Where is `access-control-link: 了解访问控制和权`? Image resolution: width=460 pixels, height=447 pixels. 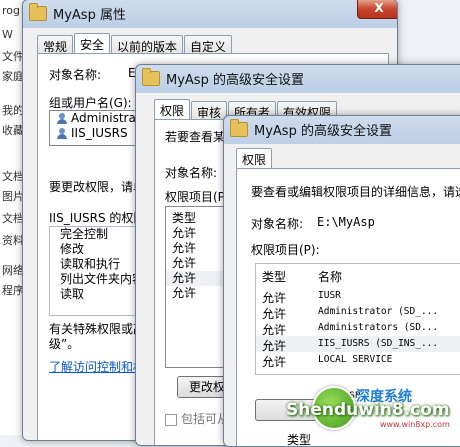
access-control-link: 了解访问控制和权 is located at coordinates (97, 366).